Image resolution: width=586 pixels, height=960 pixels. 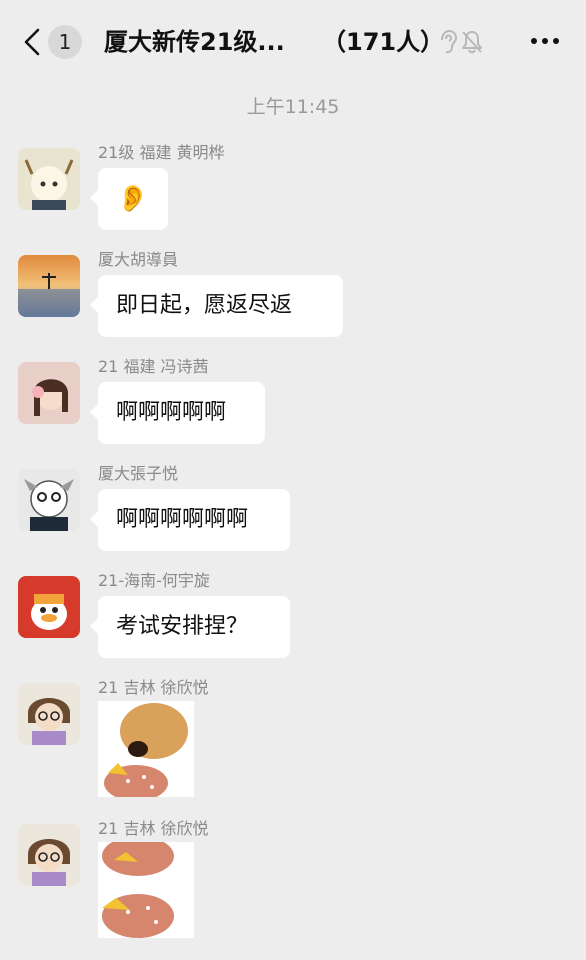 What do you see at coordinates (293, 107) in the screenshot?
I see `message-timestamp: 上午11:45` at bounding box center [293, 107].